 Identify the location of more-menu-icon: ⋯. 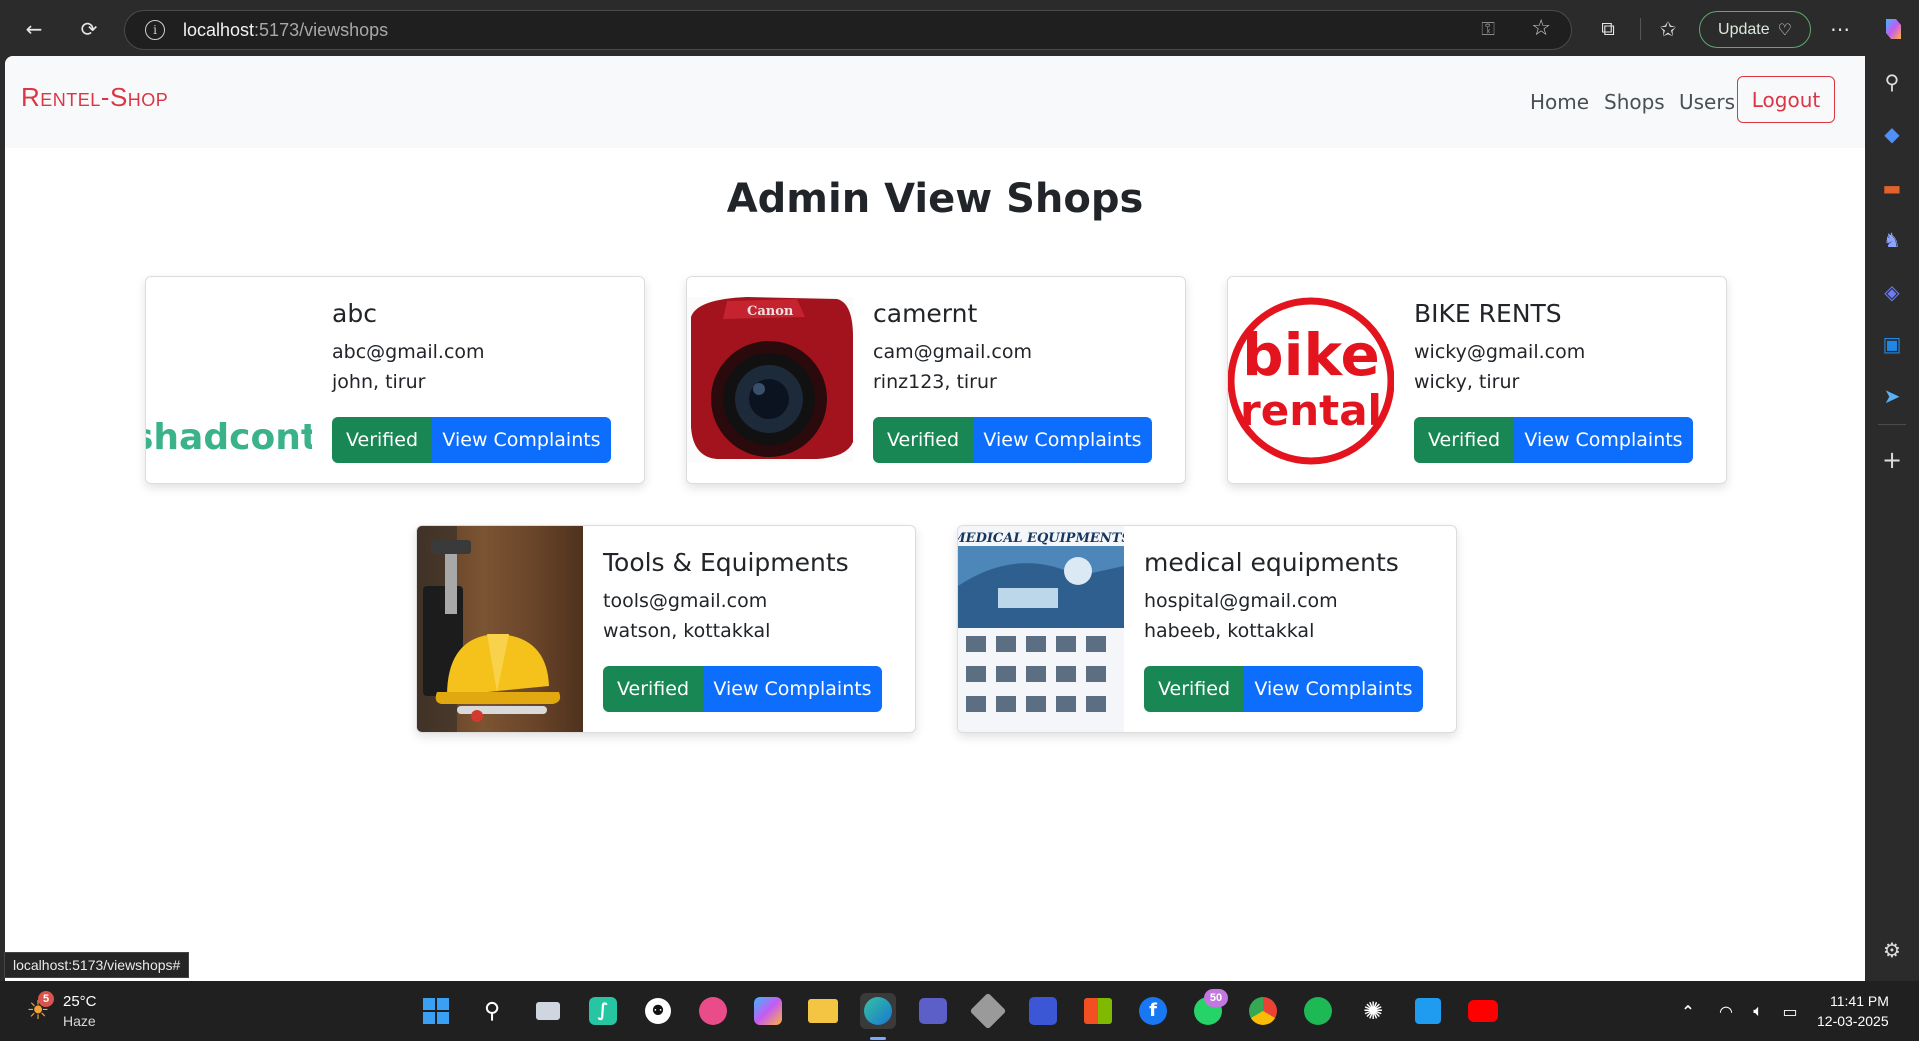
(1840, 29).